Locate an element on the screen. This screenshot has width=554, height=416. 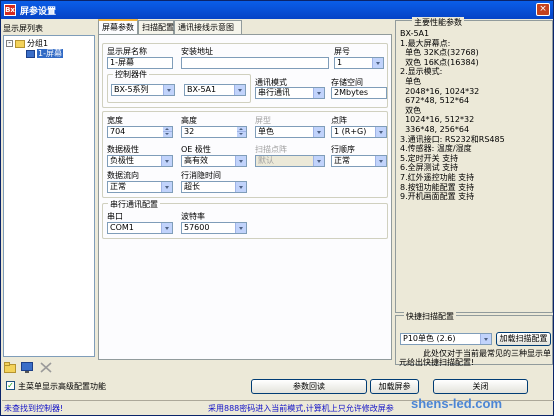
group-label: 分组1 is located at coordinates (38, 43).